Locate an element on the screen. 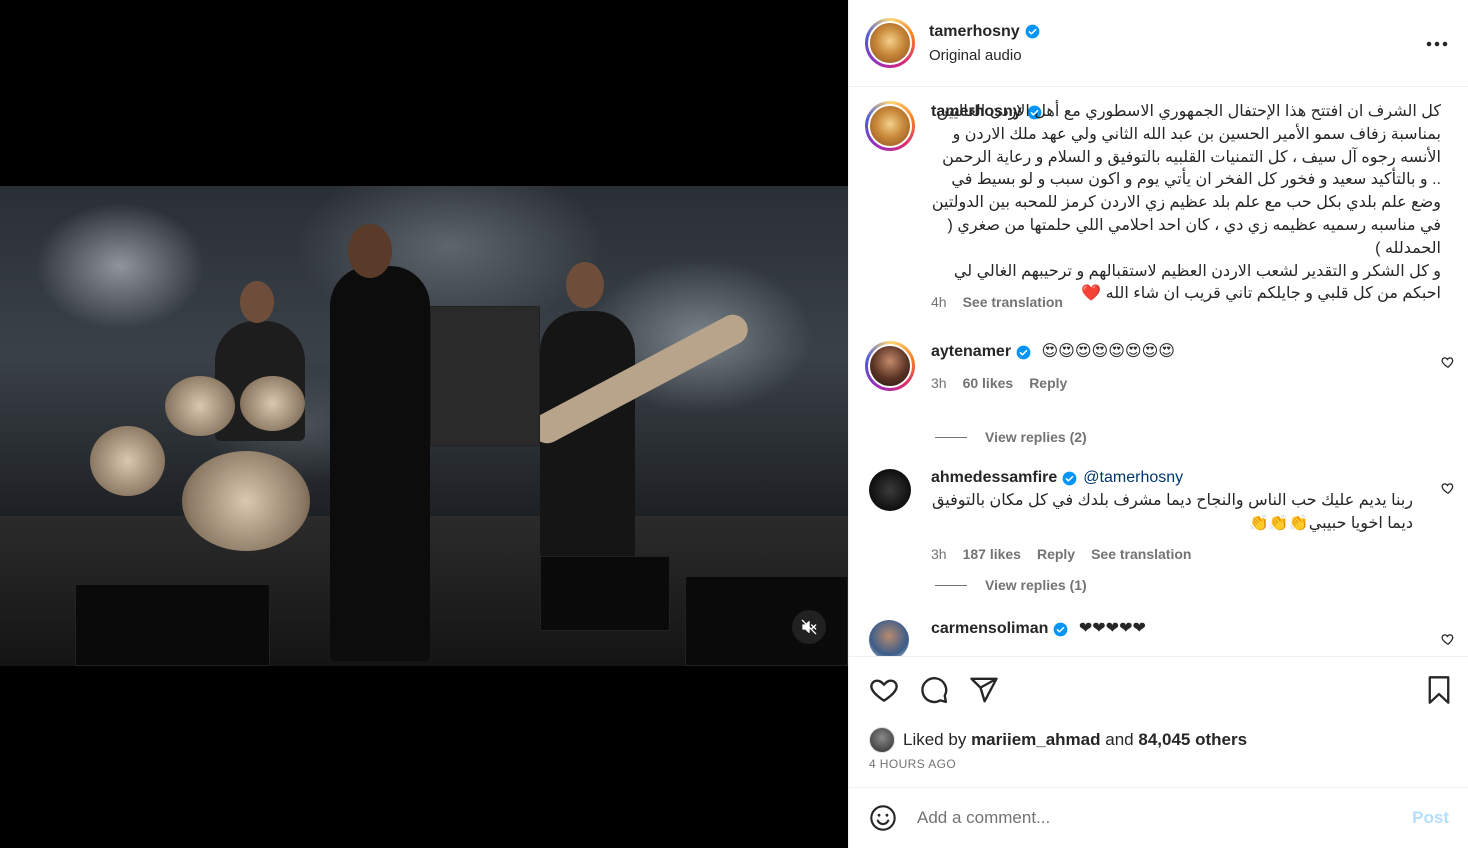  liker-avatar is located at coordinates (882, 740).